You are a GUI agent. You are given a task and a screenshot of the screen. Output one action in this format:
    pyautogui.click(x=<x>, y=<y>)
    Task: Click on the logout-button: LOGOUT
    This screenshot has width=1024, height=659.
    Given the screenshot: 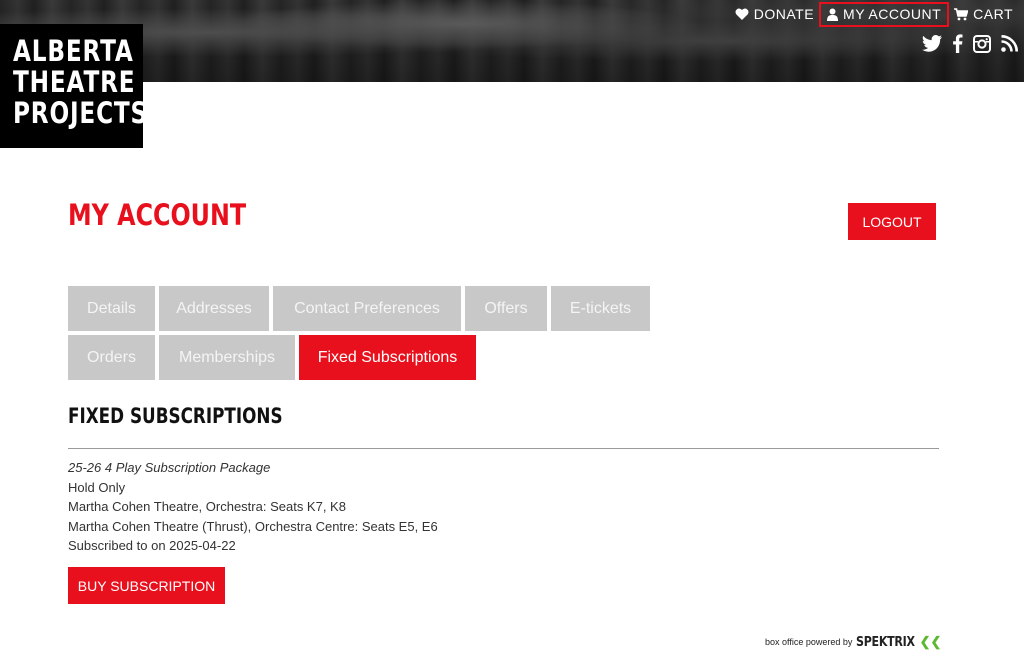 What is the action you would take?
    pyautogui.click(x=892, y=221)
    